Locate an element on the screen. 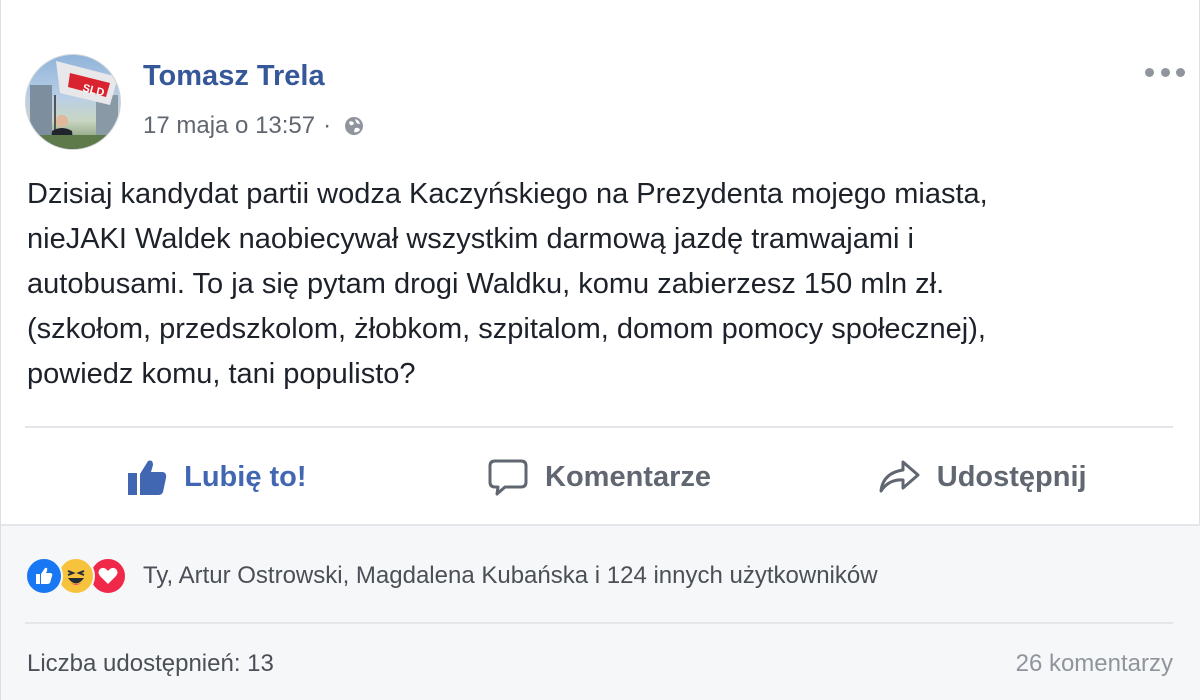 This screenshot has height=700, width=1200. reaction-icons is located at coordinates (76, 576).